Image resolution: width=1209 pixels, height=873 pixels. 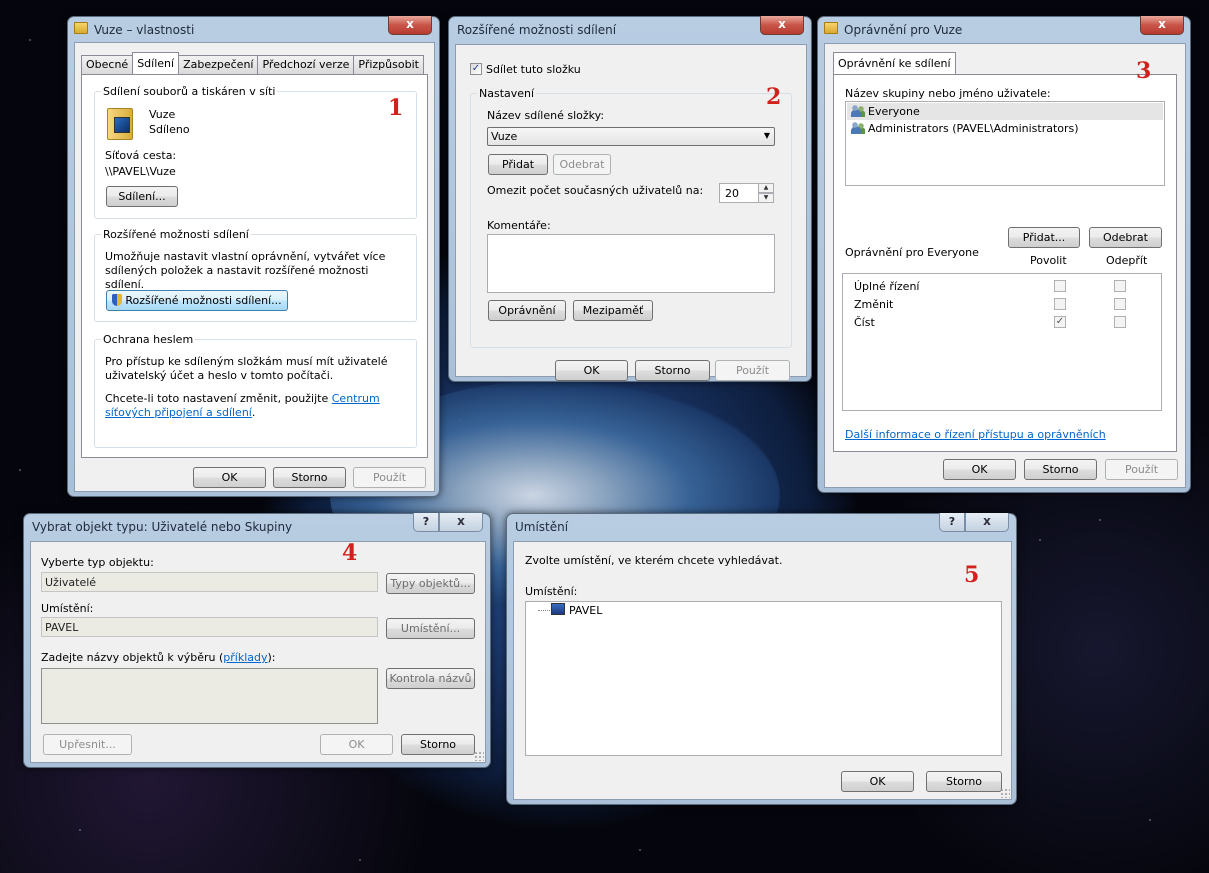 I want to click on object-names-textarea, so click(x=209, y=696).